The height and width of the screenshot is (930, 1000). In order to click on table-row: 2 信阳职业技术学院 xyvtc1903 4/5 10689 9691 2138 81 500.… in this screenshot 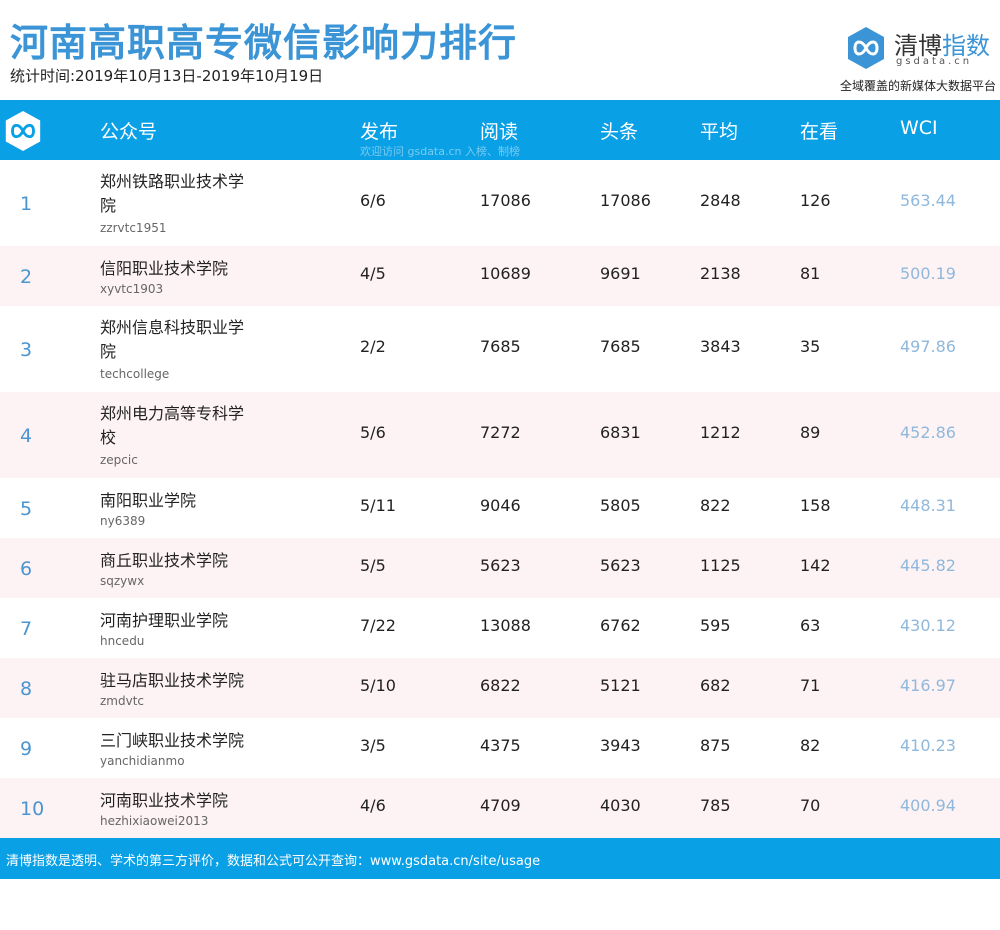, I will do `click(500, 276)`.